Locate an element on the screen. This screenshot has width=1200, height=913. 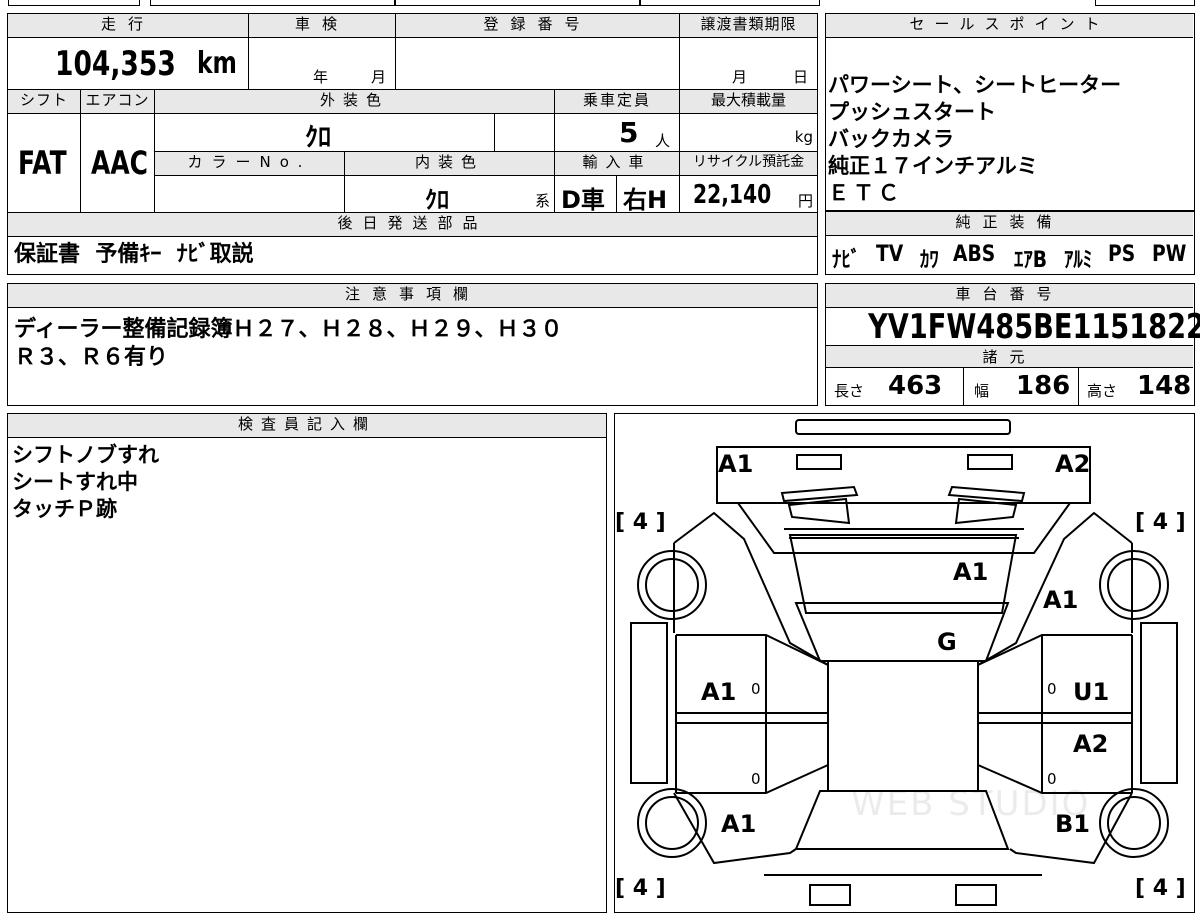
spec-header: 諸元 is located at coordinates (1009, 357).